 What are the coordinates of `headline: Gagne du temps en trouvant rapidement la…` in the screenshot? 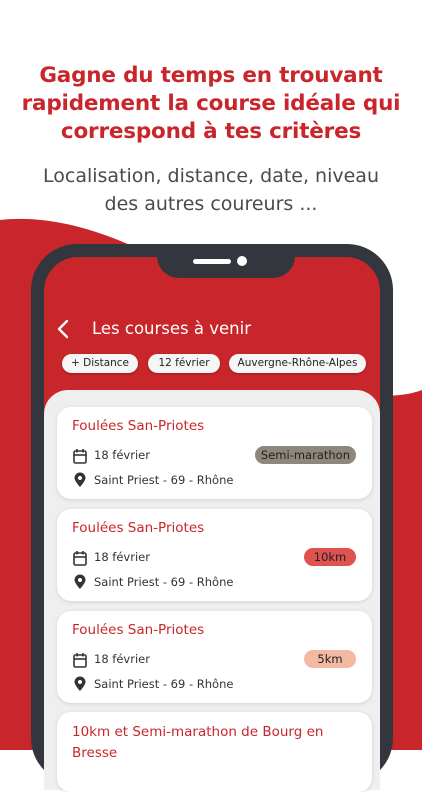 It's located at (211, 104).